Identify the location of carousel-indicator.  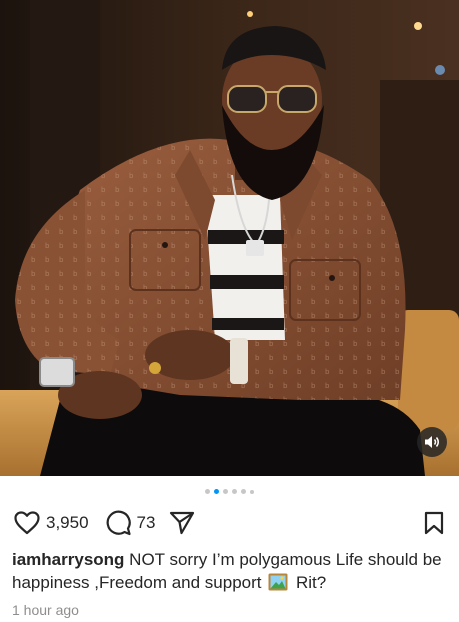
(229, 491).